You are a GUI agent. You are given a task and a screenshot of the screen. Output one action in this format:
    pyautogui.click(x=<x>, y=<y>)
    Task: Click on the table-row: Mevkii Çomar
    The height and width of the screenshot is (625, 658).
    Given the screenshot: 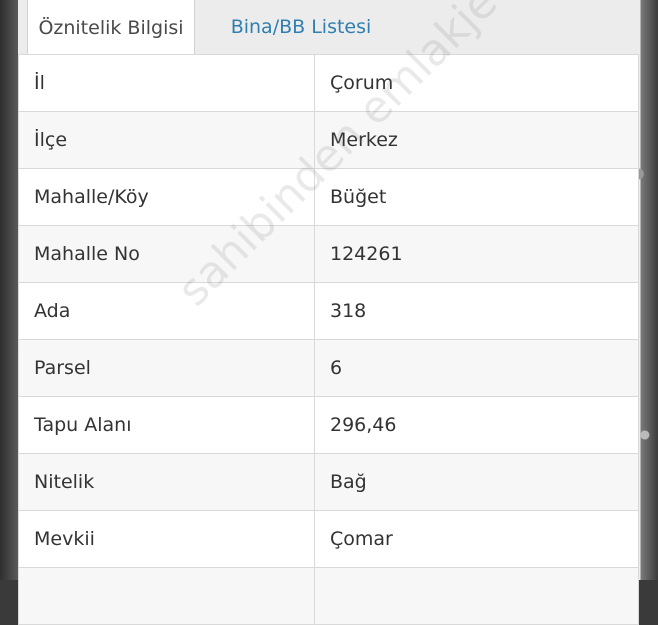 What is the action you would take?
    pyautogui.click(x=328, y=539)
    